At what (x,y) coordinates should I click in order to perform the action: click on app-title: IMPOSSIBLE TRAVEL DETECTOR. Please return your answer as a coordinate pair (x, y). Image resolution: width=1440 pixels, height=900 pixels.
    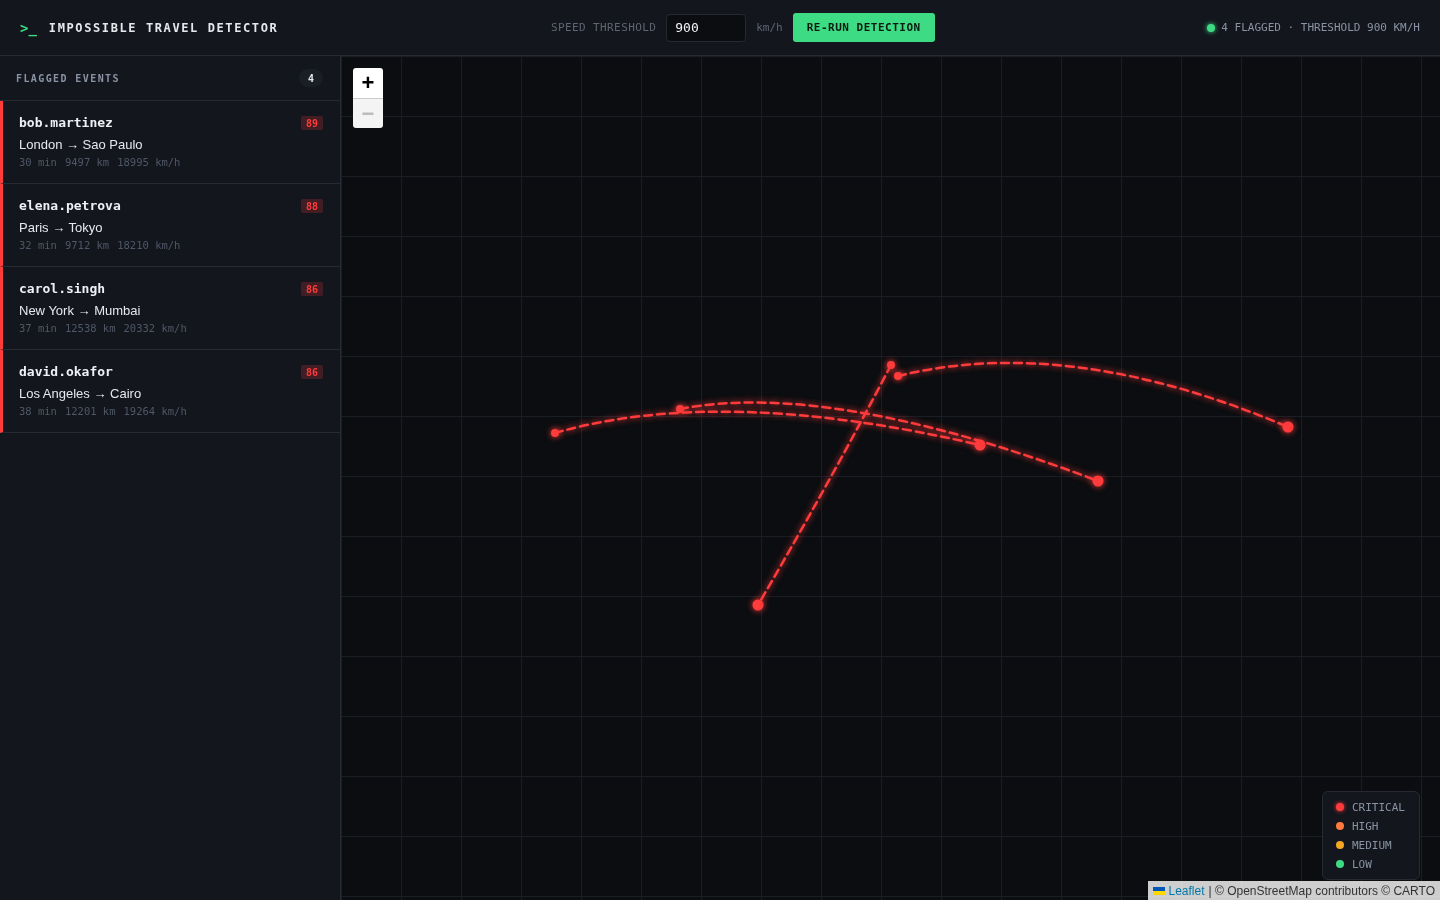
    Looking at the image, I should click on (163, 27).